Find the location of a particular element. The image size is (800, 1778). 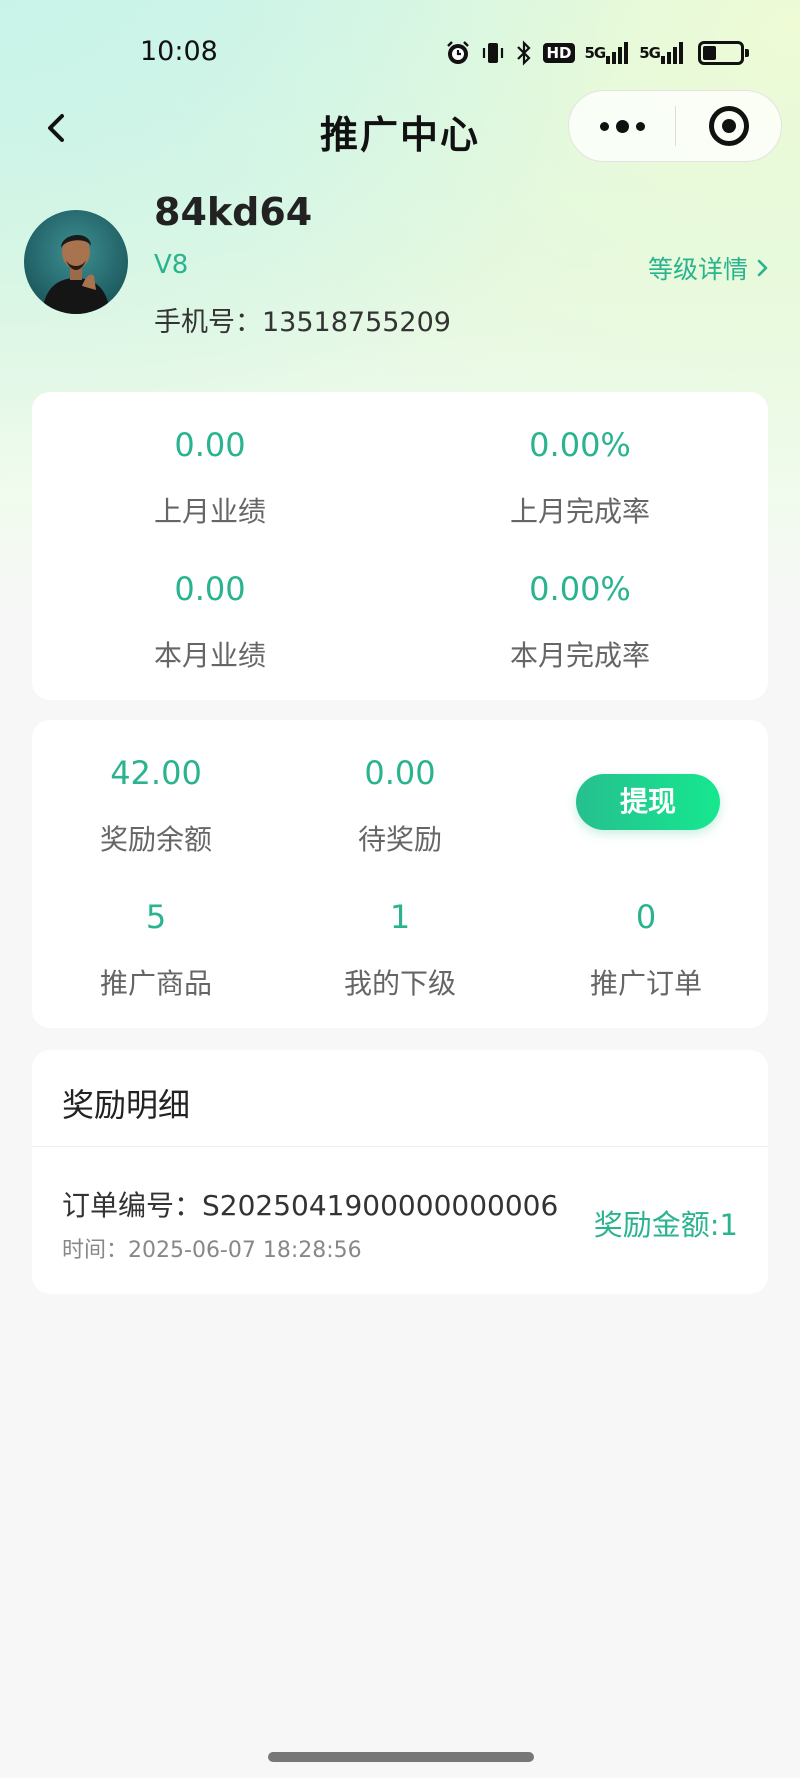

stat-label: 奖励余额 is located at coordinates (155, 839).